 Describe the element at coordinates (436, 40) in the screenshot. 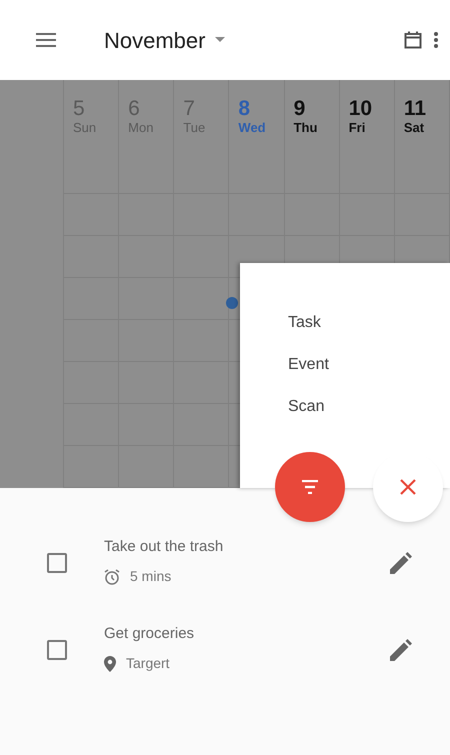

I see `more-options-icon` at that location.